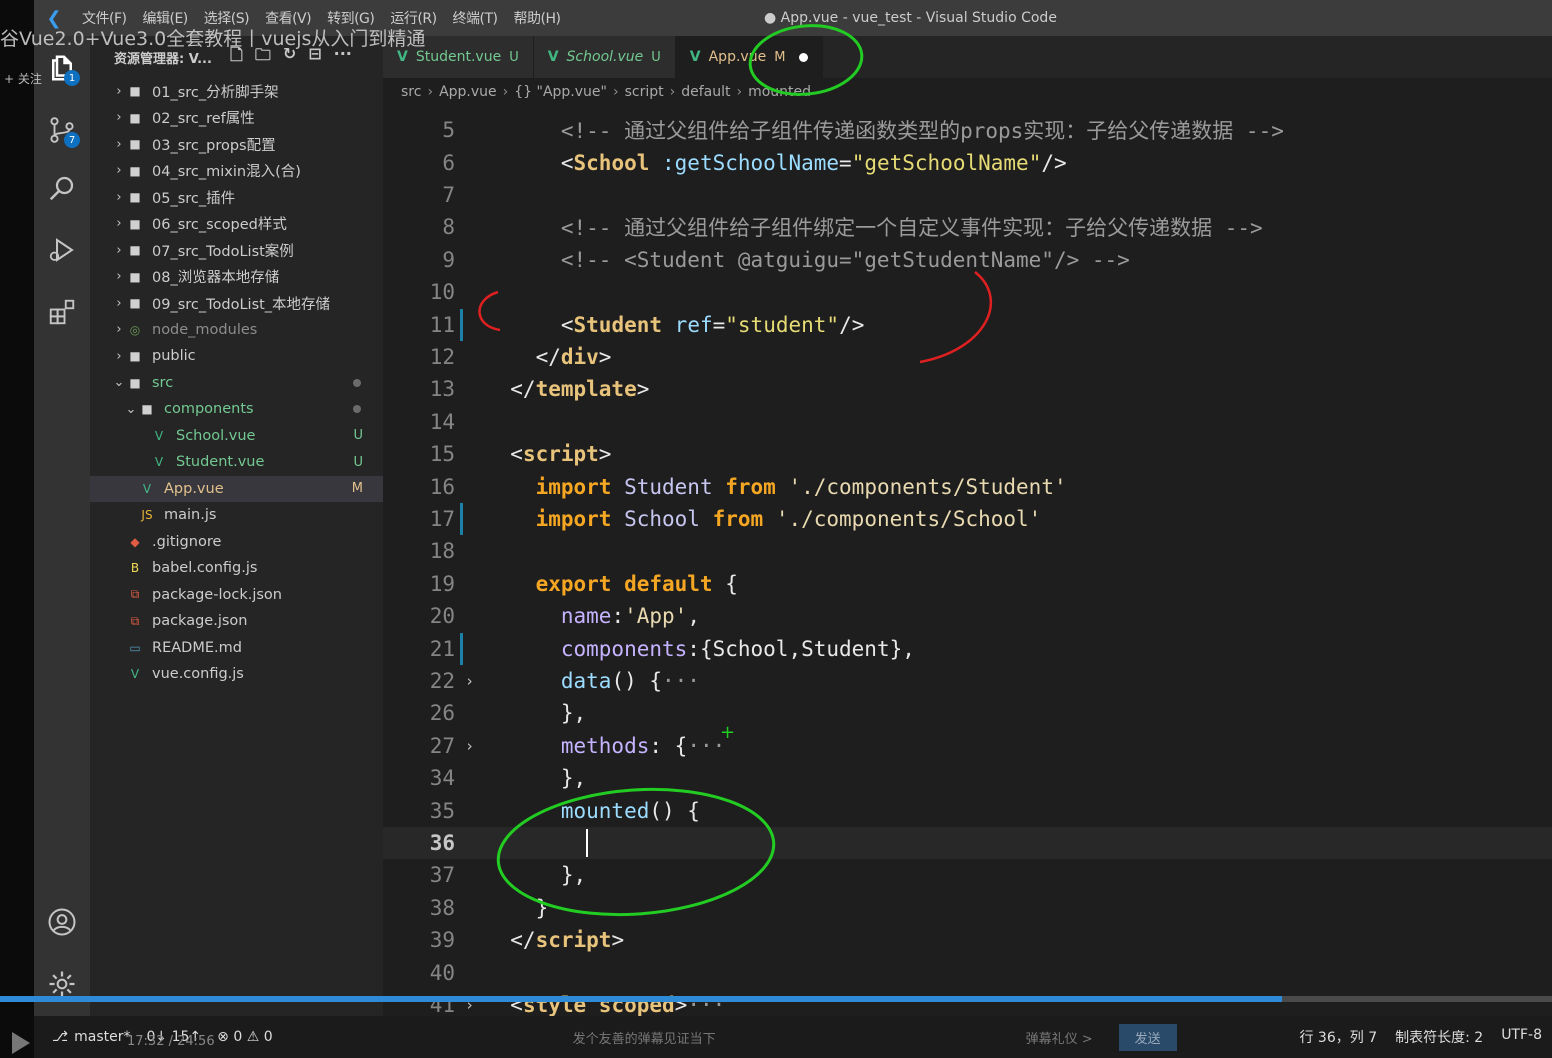 The width and height of the screenshot is (1552, 1058). What do you see at coordinates (967, 292) in the screenshot?
I see `code-line: 10` at bounding box center [967, 292].